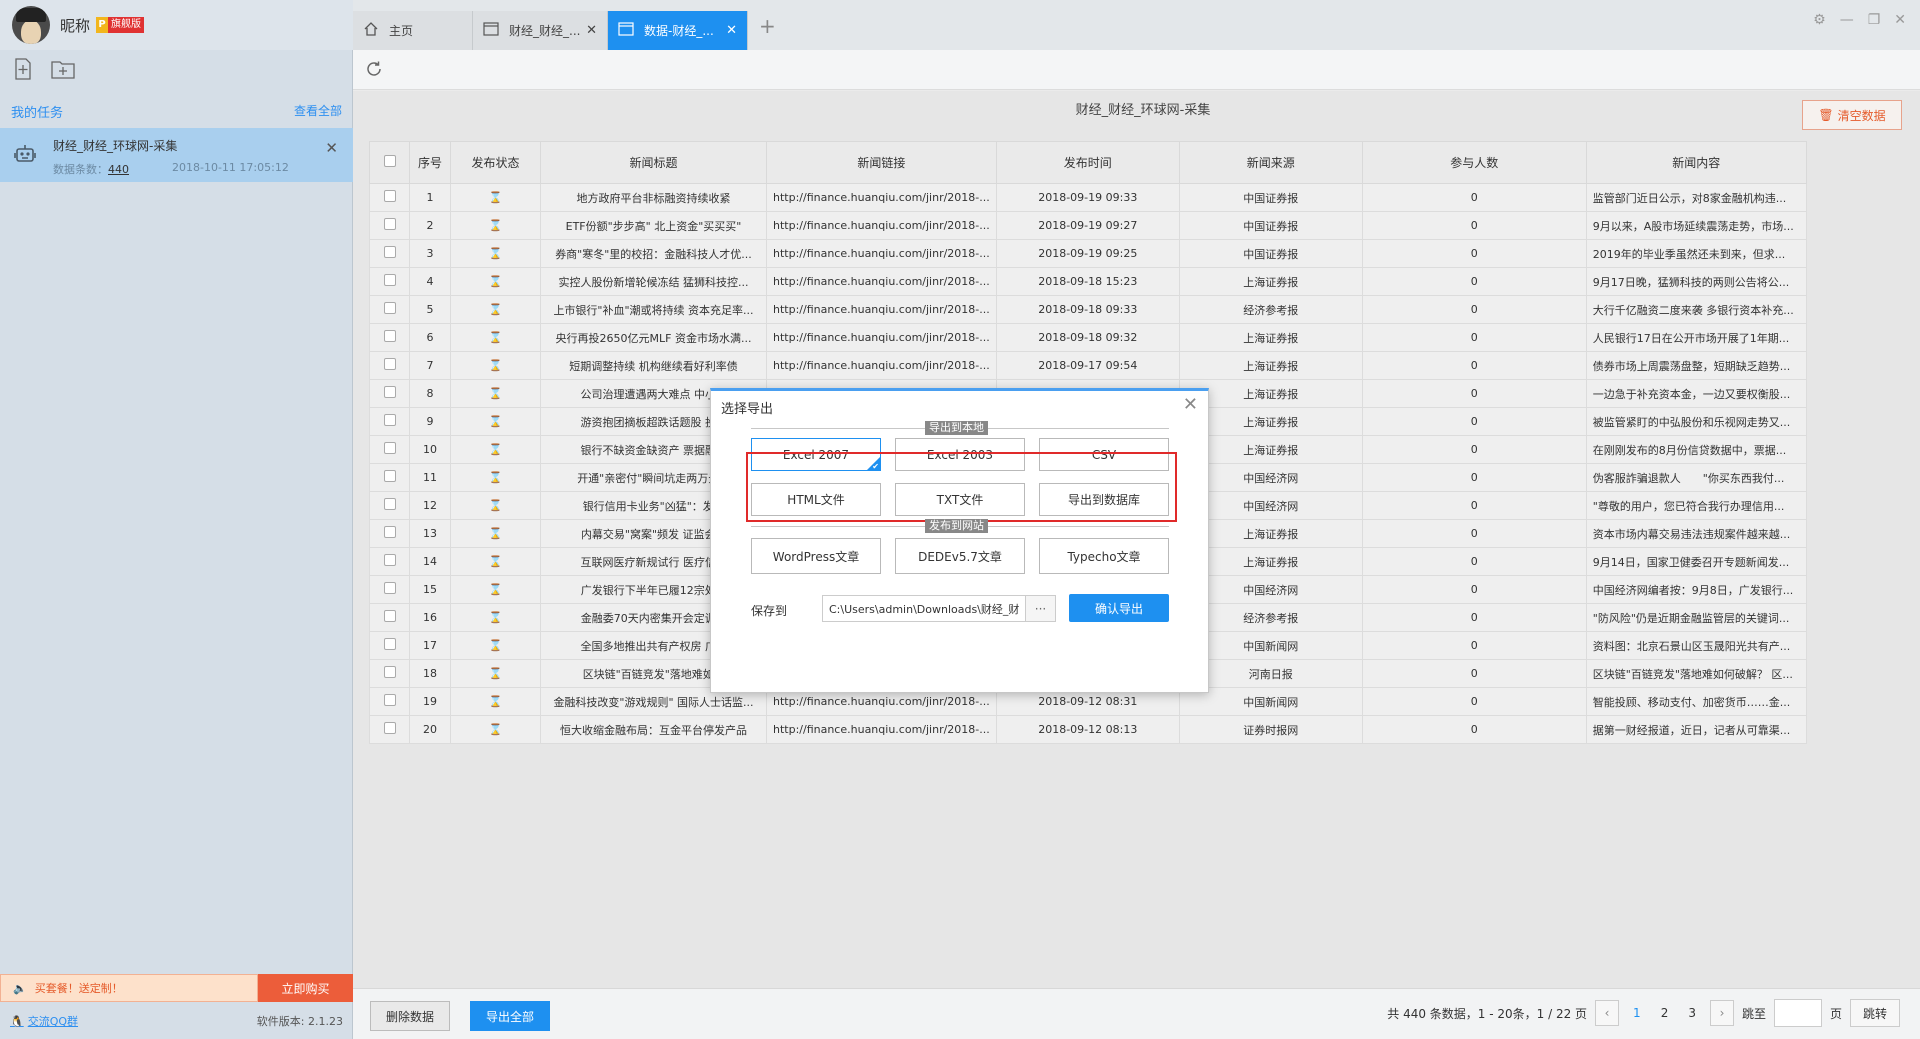 The height and width of the screenshot is (1039, 1920). I want to click on tab-home: 主页, so click(413, 30).